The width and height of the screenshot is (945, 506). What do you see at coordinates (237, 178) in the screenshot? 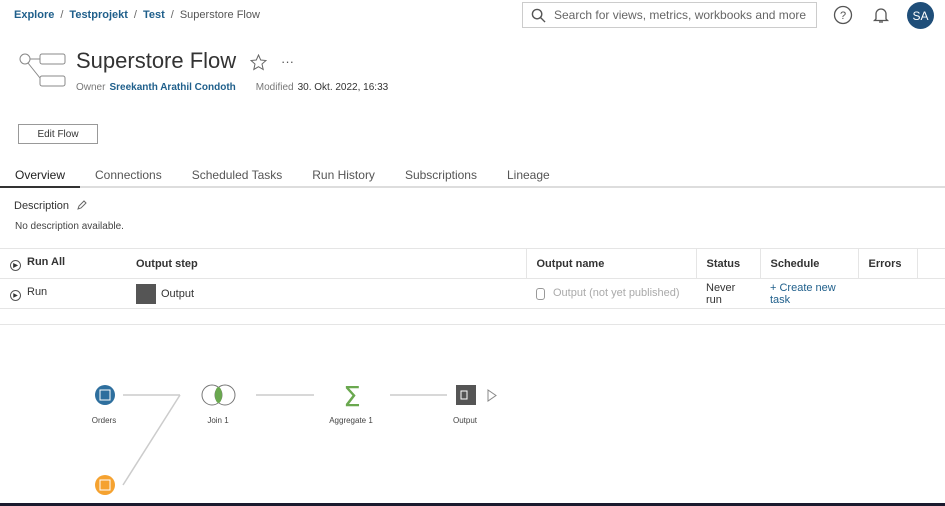
I see `tab-scheduled-tasks: Scheduled Tasks` at bounding box center [237, 178].